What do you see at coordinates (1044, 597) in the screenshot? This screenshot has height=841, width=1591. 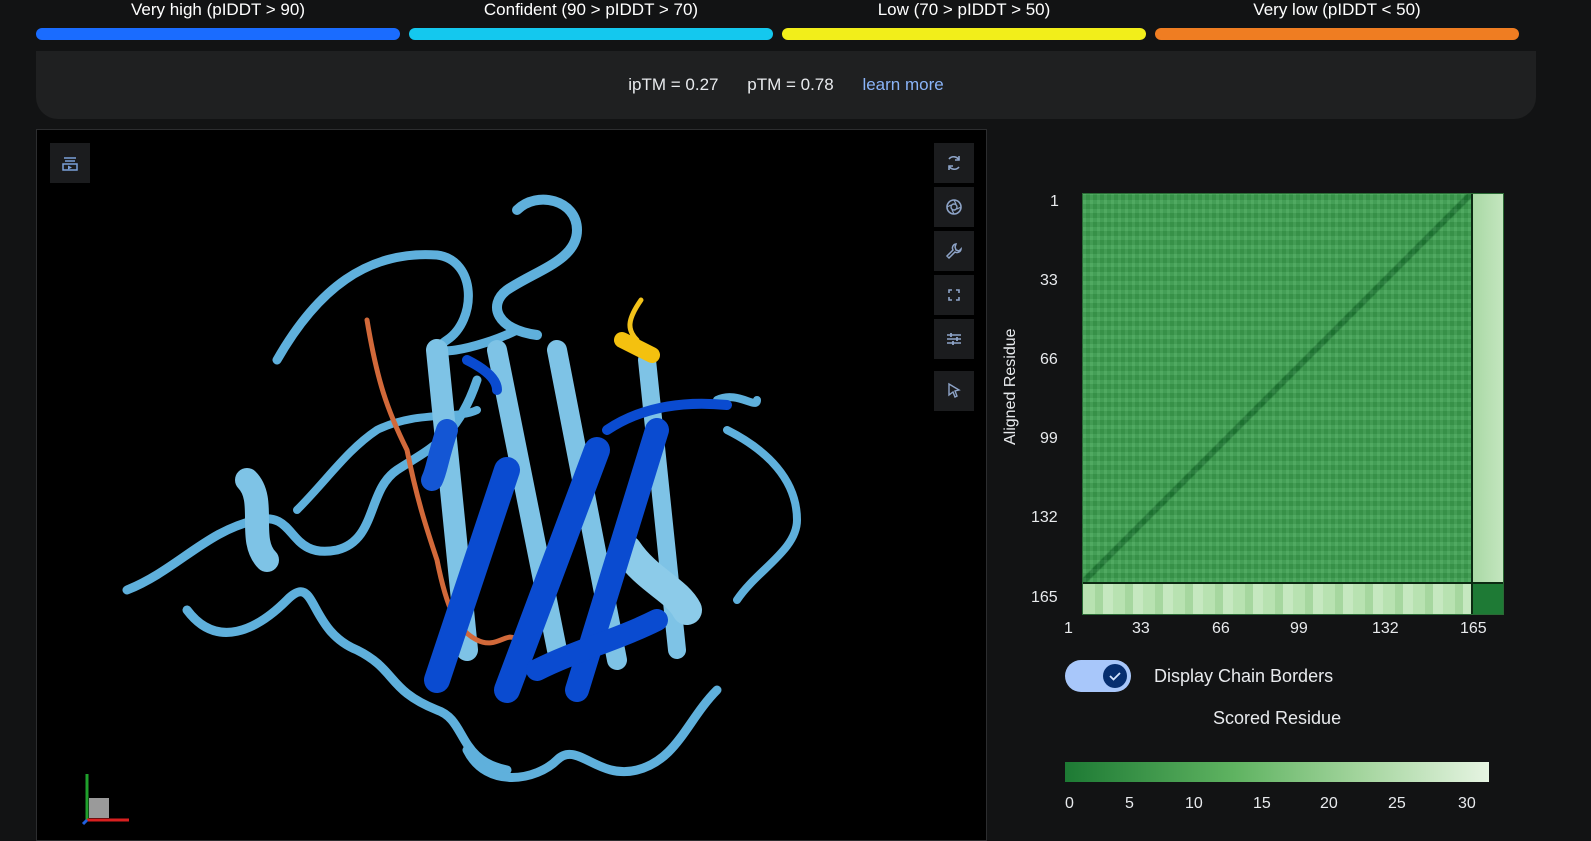 I see `y-tick: 165` at bounding box center [1044, 597].